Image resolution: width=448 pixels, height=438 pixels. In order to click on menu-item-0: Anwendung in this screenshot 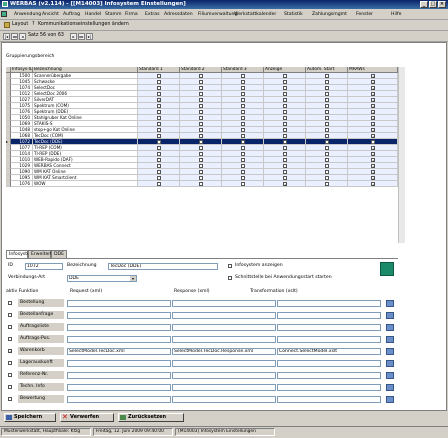, I will do `click(27, 14)`.